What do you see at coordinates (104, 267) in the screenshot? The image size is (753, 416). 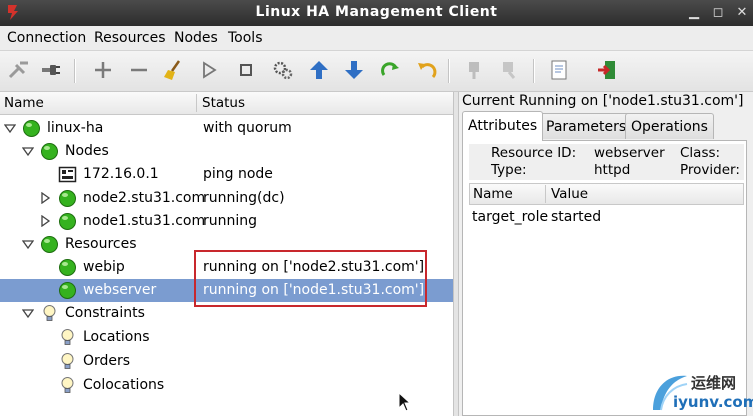 I see `tree-label: webip` at bounding box center [104, 267].